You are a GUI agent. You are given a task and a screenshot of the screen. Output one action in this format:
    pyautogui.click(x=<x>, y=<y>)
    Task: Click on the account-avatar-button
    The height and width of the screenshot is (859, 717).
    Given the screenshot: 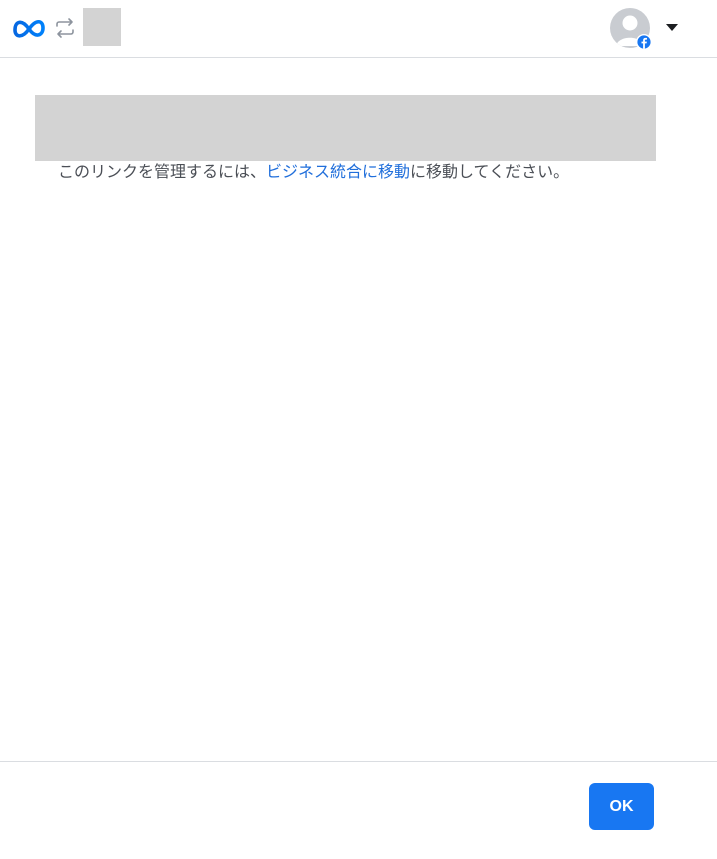 What is the action you would take?
    pyautogui.click(x=631, y=29)
    